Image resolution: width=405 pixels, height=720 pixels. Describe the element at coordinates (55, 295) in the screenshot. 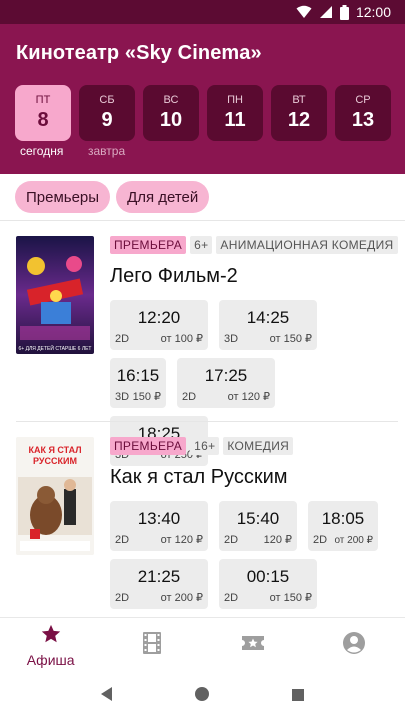

I see `movie-poster: 6+ ДЛЯ ДЕТЕЙ СТАРШЕ 6 ЛЕТ` at that location.